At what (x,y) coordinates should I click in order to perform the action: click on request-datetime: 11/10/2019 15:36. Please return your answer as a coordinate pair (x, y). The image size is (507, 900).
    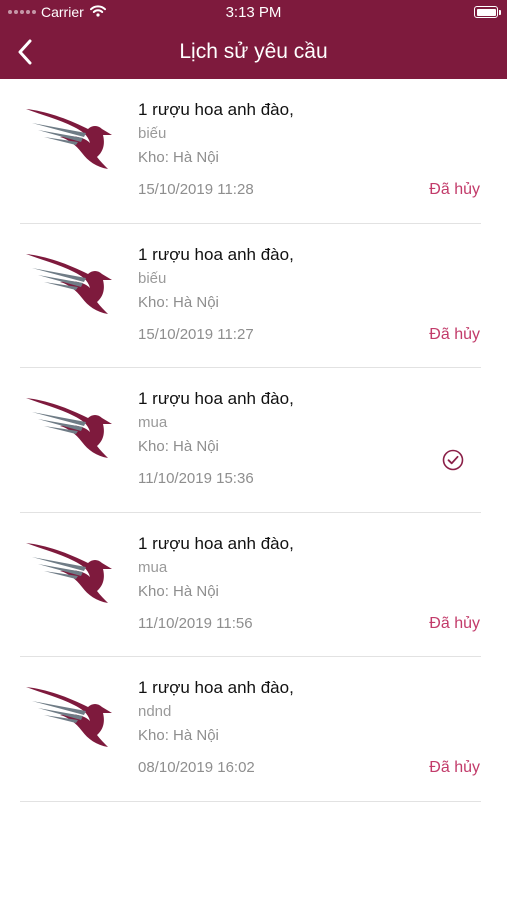
    Looking at the image, I should click on (196, 478).